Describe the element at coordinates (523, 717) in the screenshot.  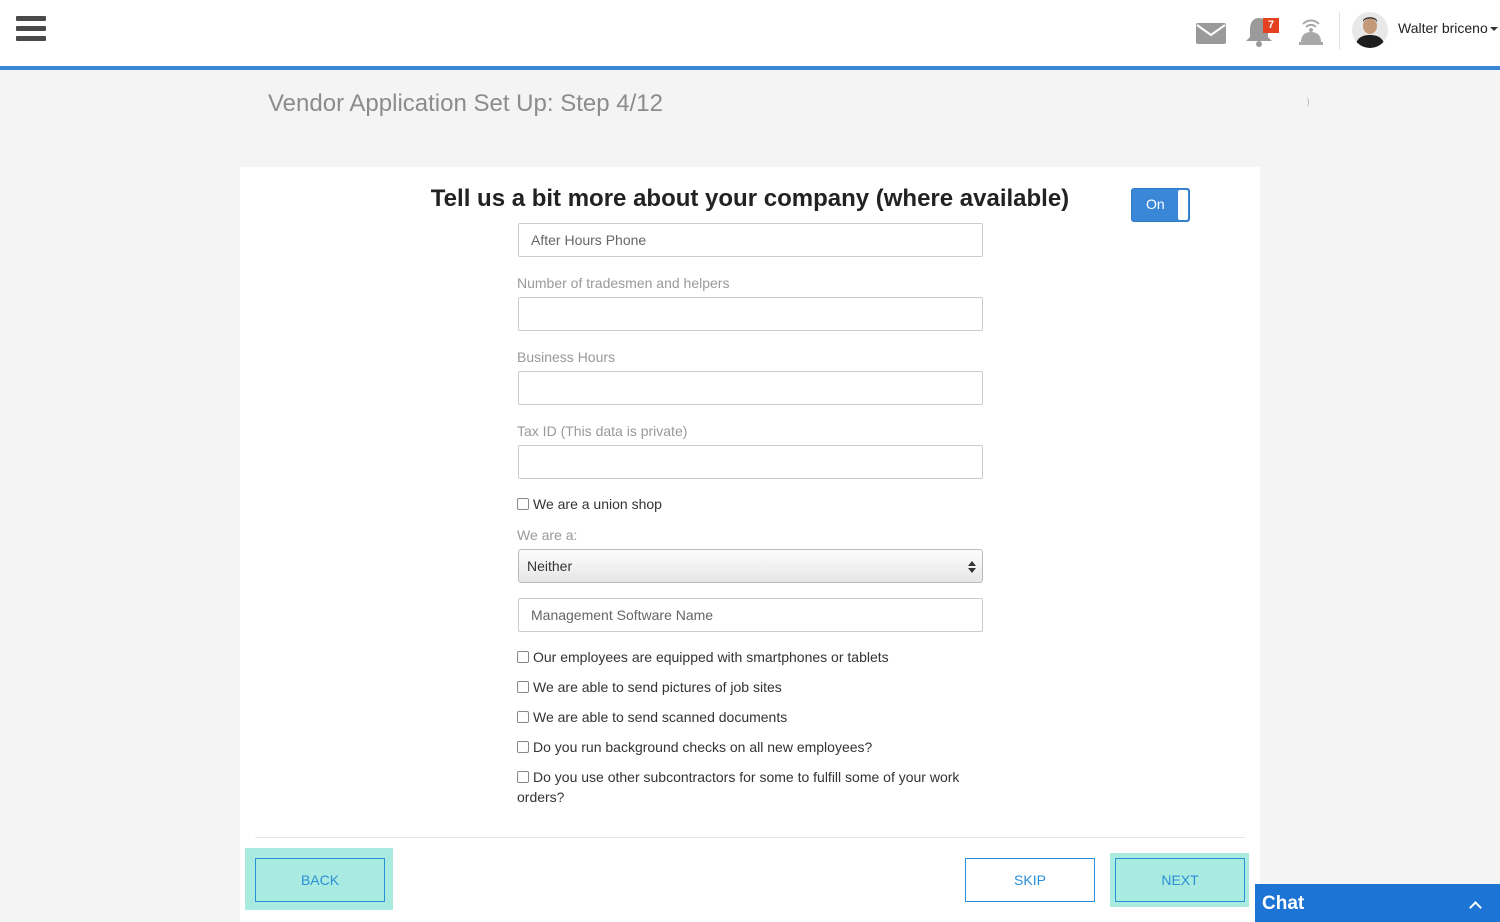
I see `scanned-docs-checkbox` at that location.